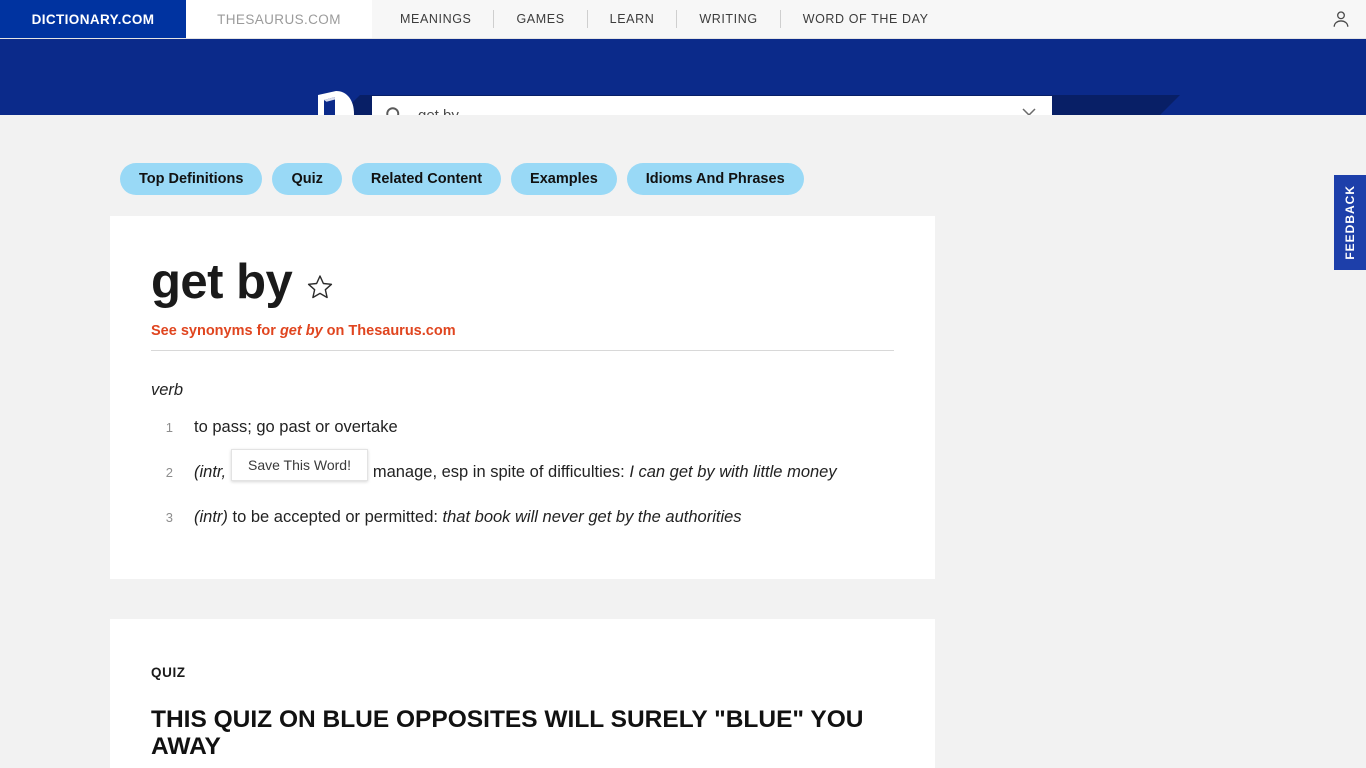 The width and height of the screenshot is (1366, 768). Describe the element at coordinates (1029, 110) in the screenshot. I see `close-icon` at that location.